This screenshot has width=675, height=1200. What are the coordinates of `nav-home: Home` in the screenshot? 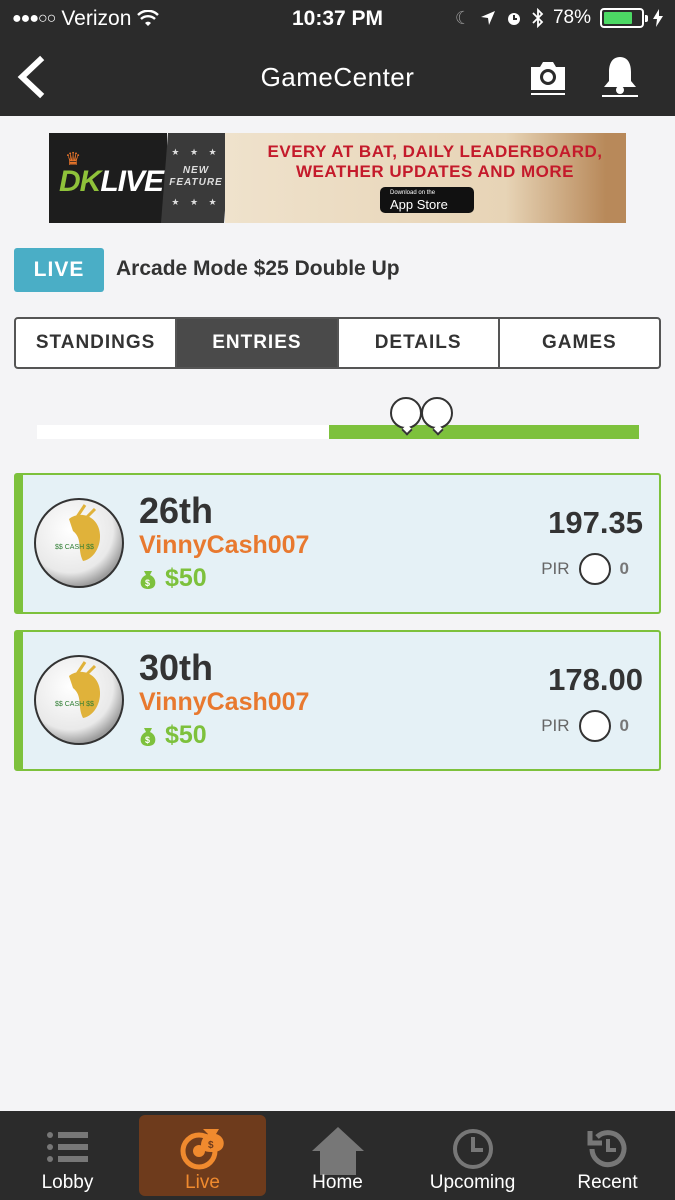 It's located at (337, 1155).